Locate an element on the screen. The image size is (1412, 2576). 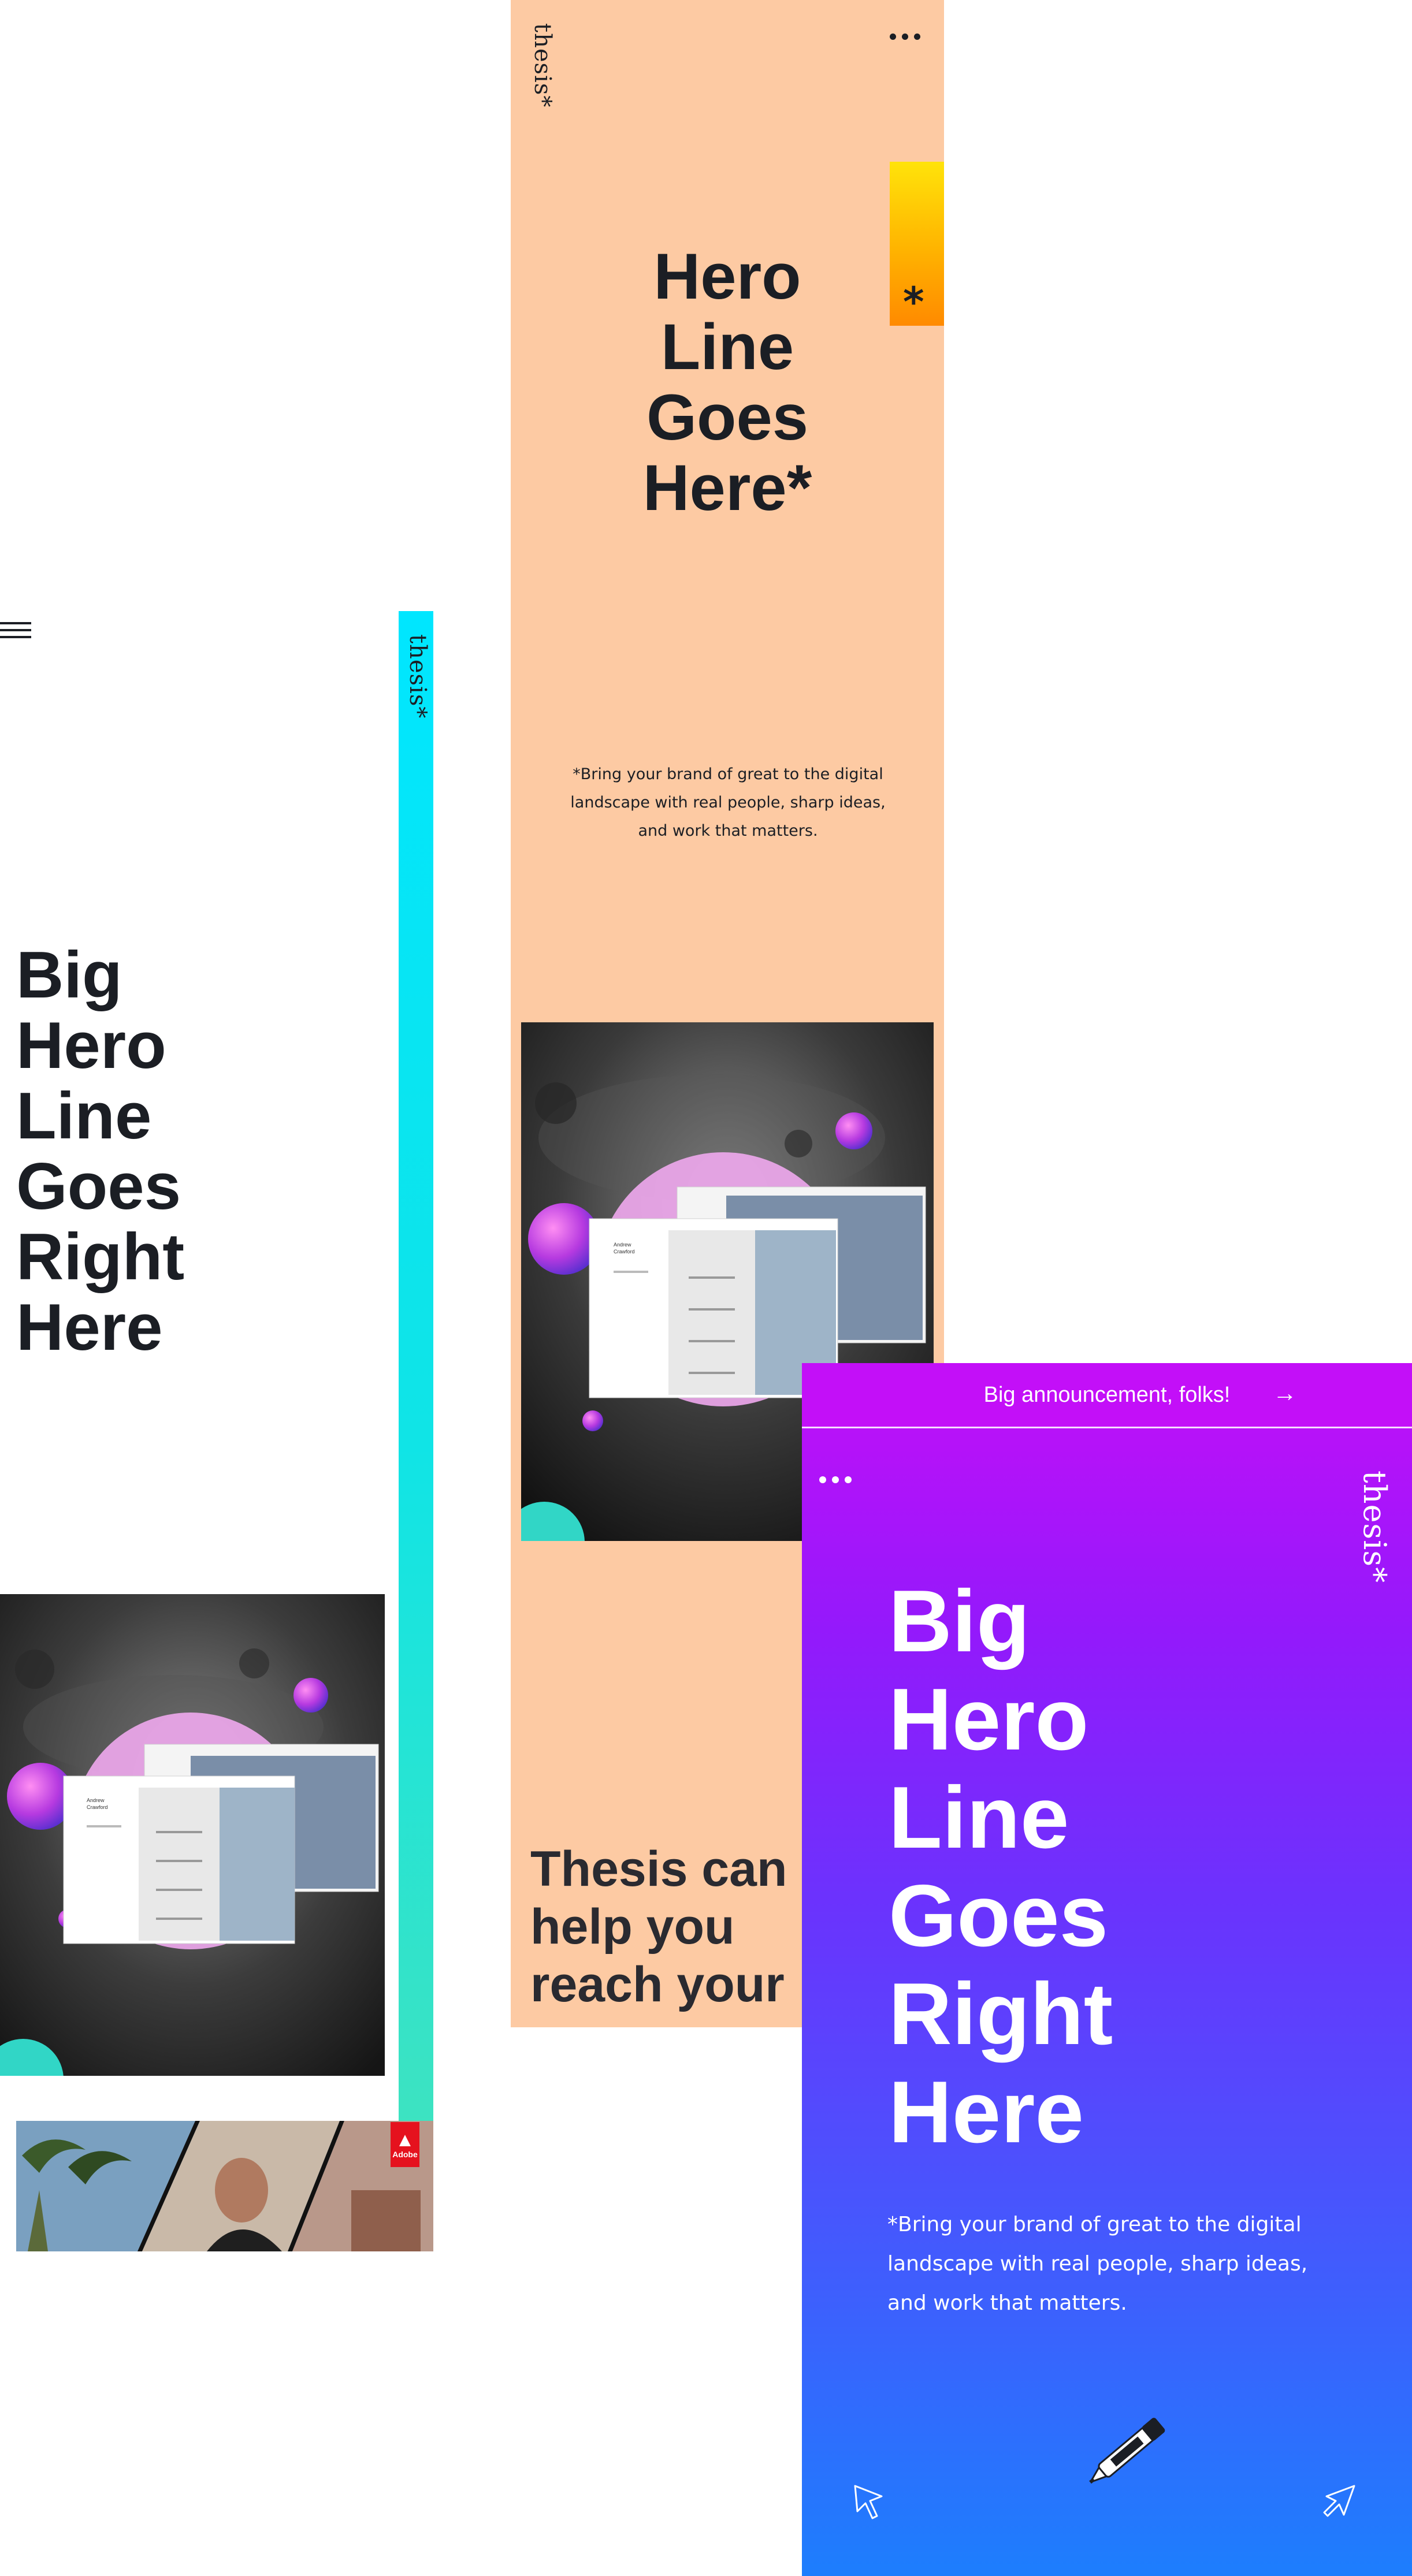
announcement-bar: Big announcement, folks! → is located at coordinates (1107, 1395).